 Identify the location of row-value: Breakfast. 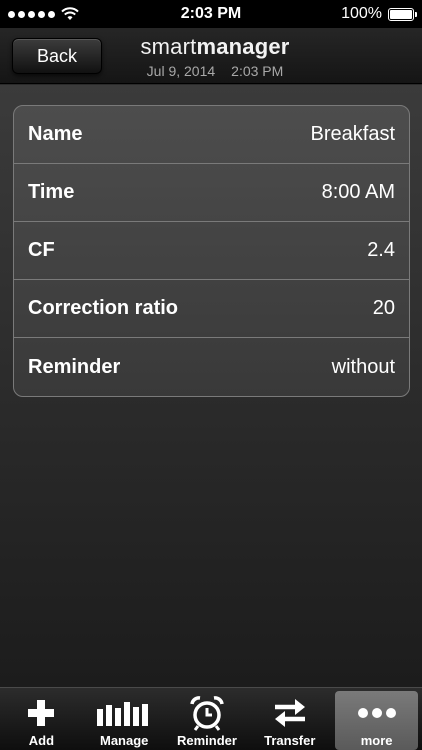
(352, 134).